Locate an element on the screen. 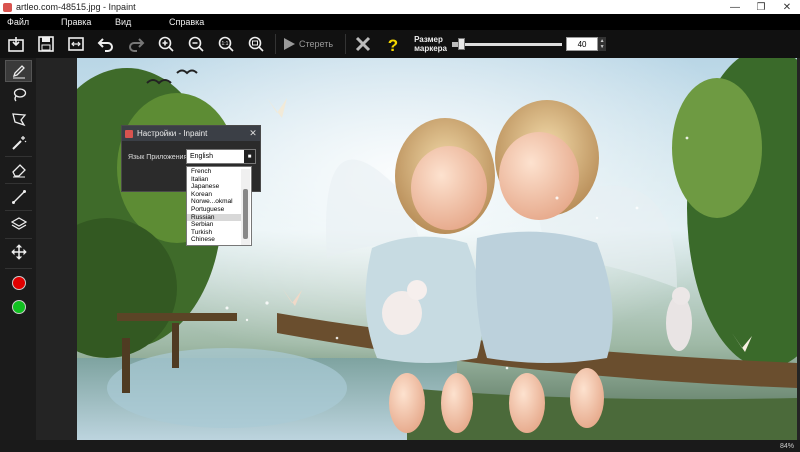  maximize-icon: ❐ is located at coordinates (761, 7).